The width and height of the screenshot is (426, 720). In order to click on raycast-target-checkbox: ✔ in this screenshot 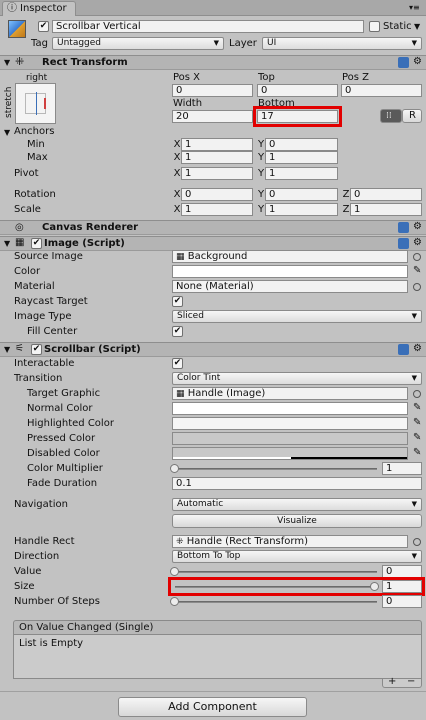, I will do `click(177, 301)`.